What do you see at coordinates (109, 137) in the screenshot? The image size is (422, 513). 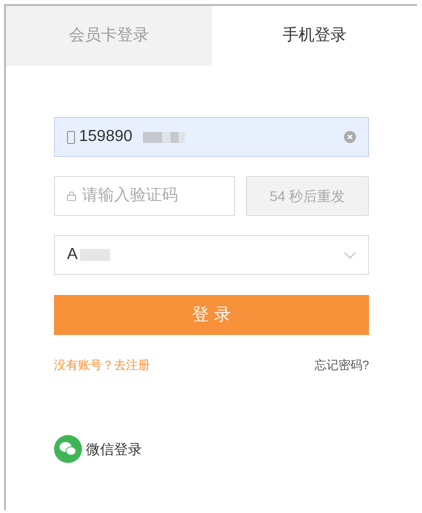 I see `phone-input: 159890` at bounding box center [109, 137].